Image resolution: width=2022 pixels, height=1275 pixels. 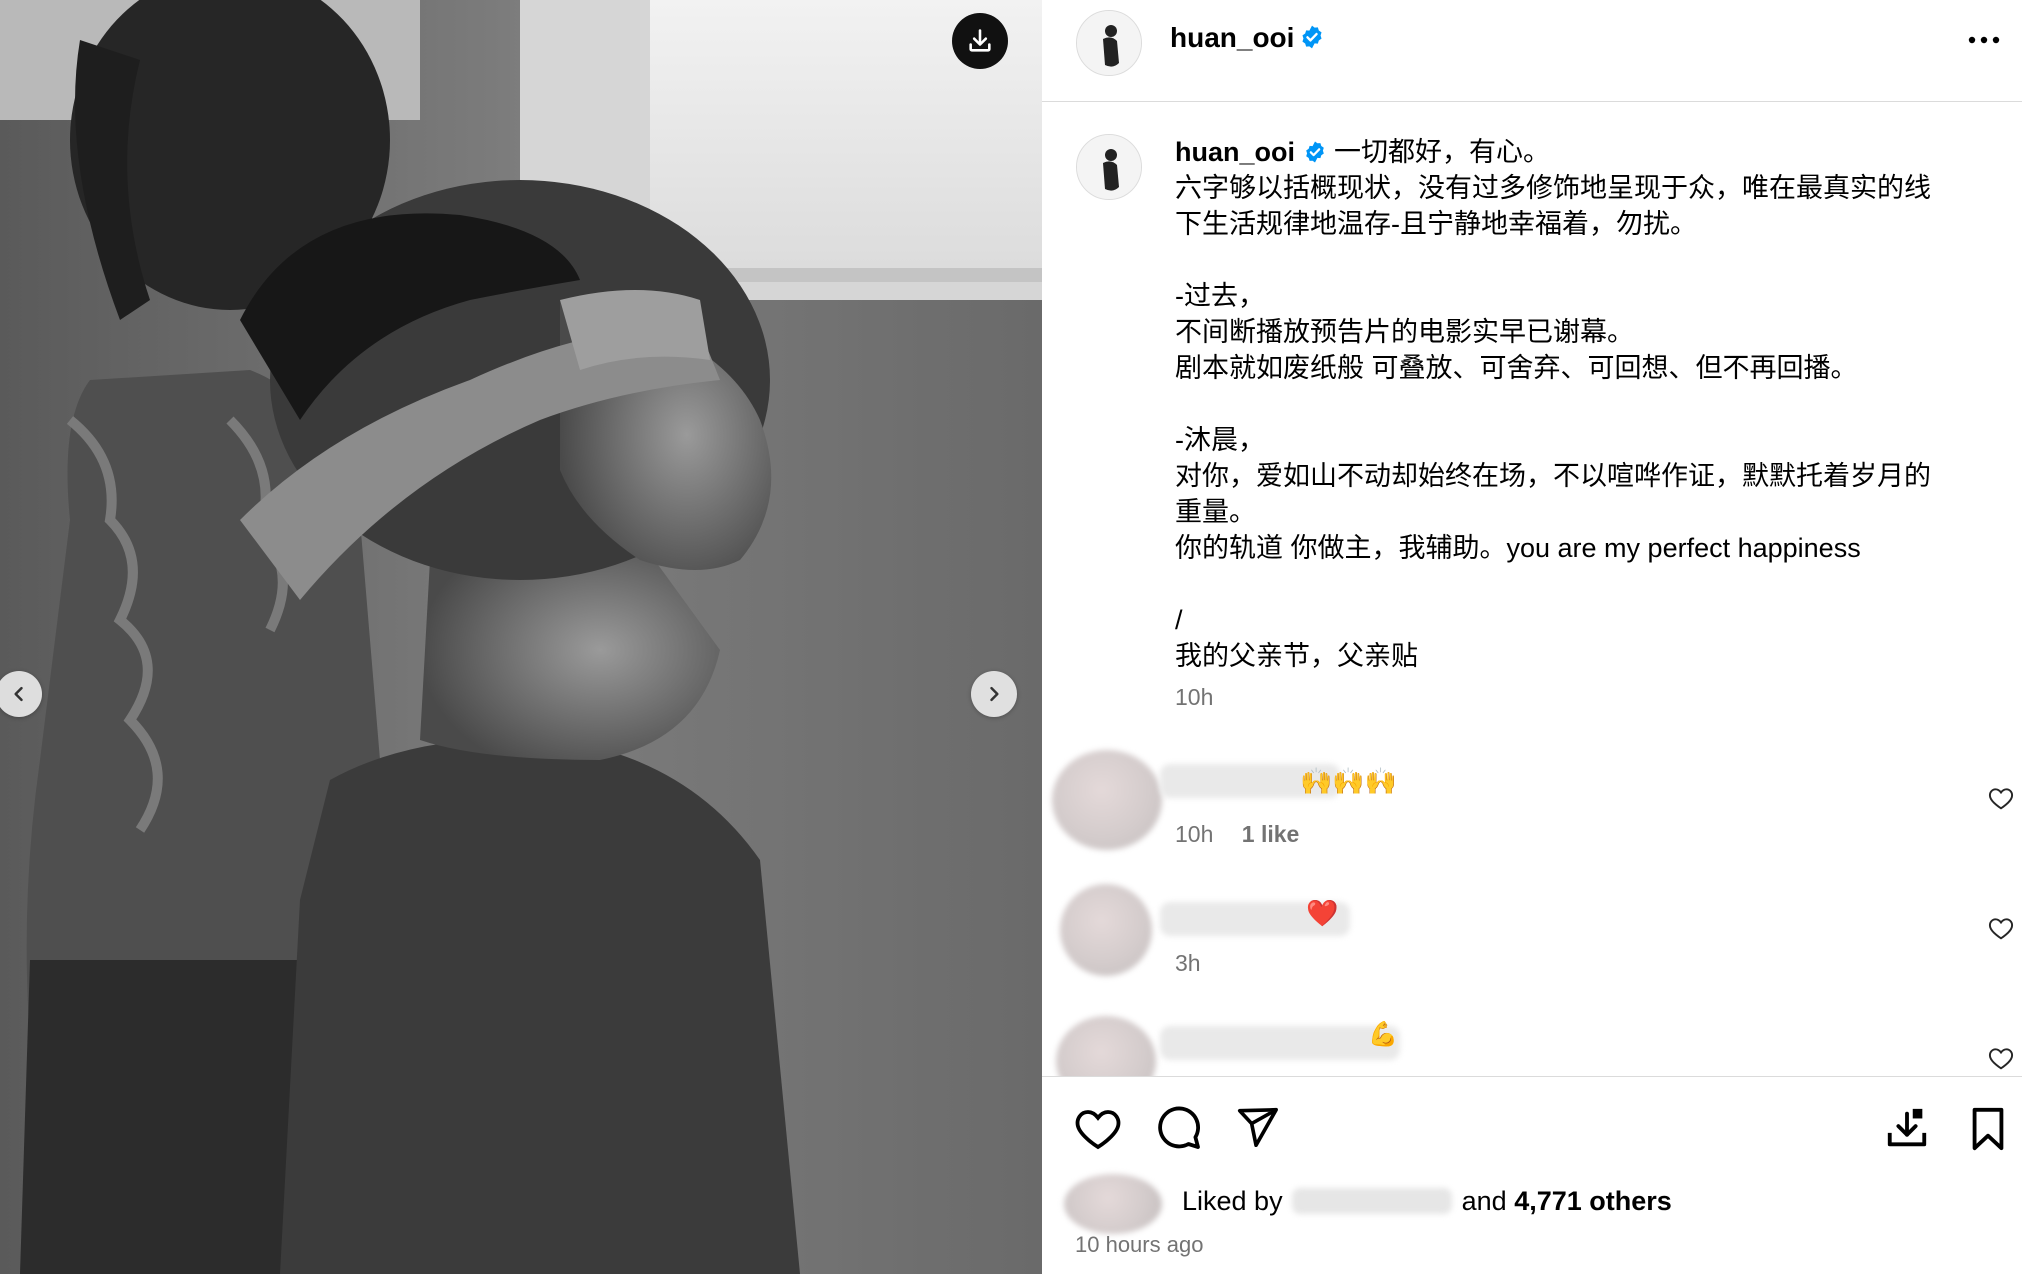 I want to click on download-icon, so click(x=980, y=40).